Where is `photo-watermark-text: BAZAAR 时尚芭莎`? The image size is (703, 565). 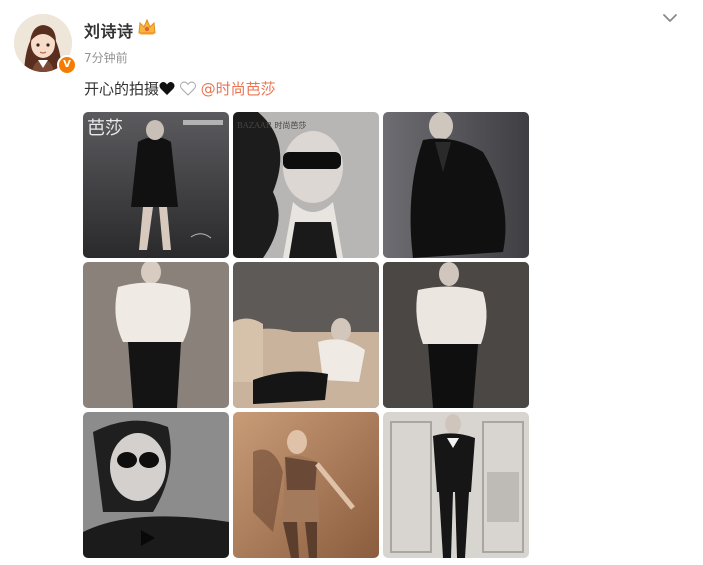
photo-watermark-text: BAZAAR 时尚芭莎 is located at coordinates (271, 125).